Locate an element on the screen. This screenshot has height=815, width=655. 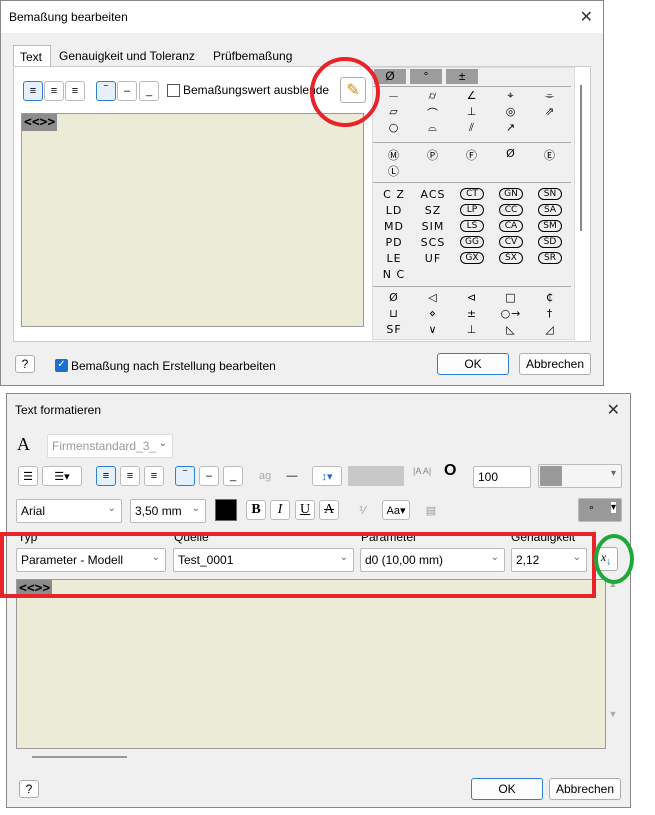
symbol-select: ° ▾ is located at coordinates (600, 510).